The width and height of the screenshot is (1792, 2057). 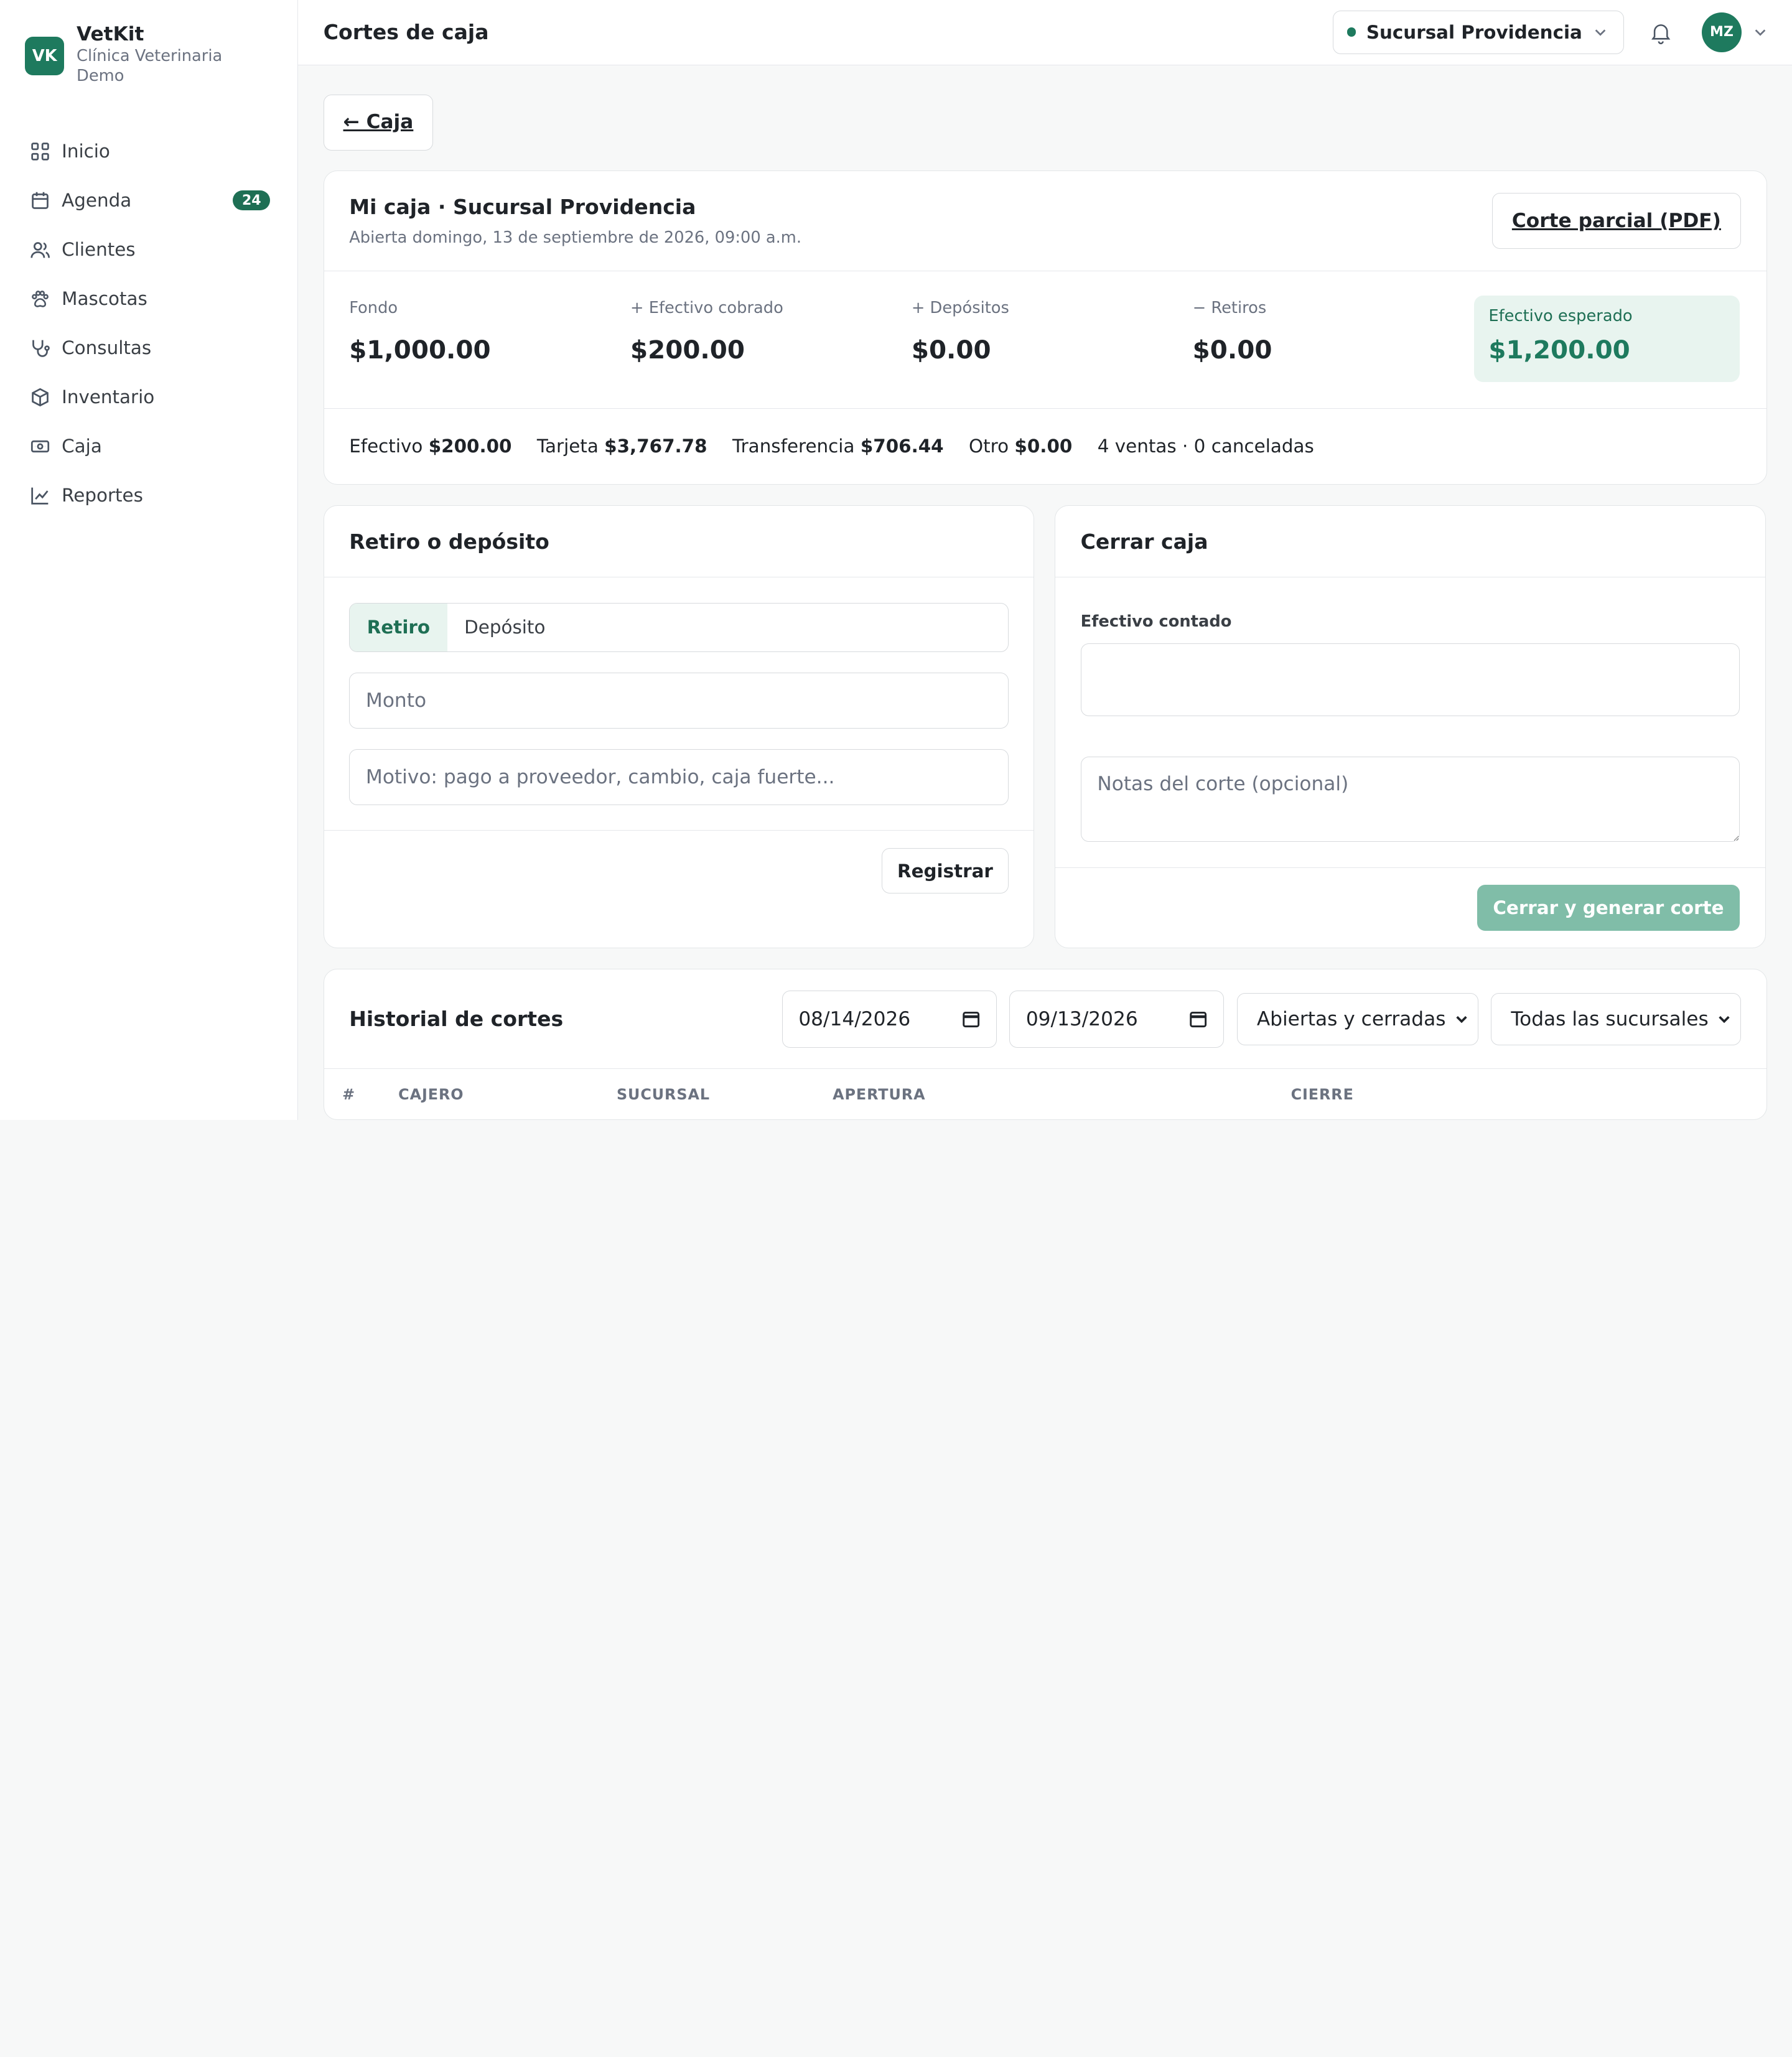 I want to click on method-value: $3,767.78, so click(x=655, y=446).